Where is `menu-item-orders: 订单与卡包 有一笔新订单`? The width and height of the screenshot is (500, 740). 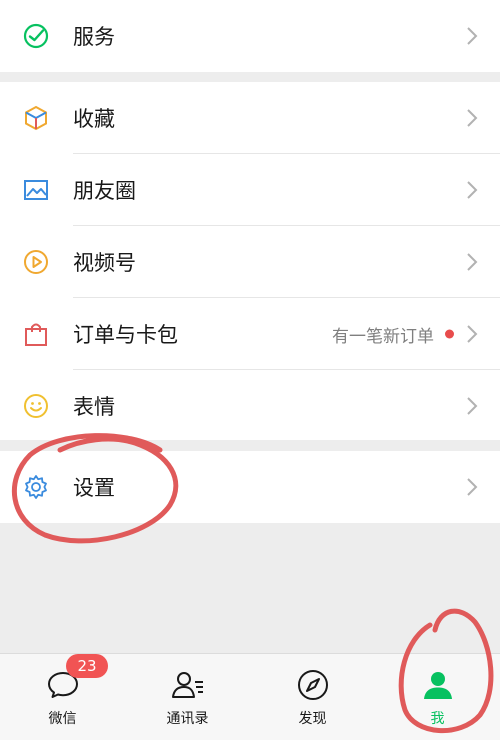 menu-item-orders: 订单与卡包 有一笔新订单 is located at coordinates (250, 334).